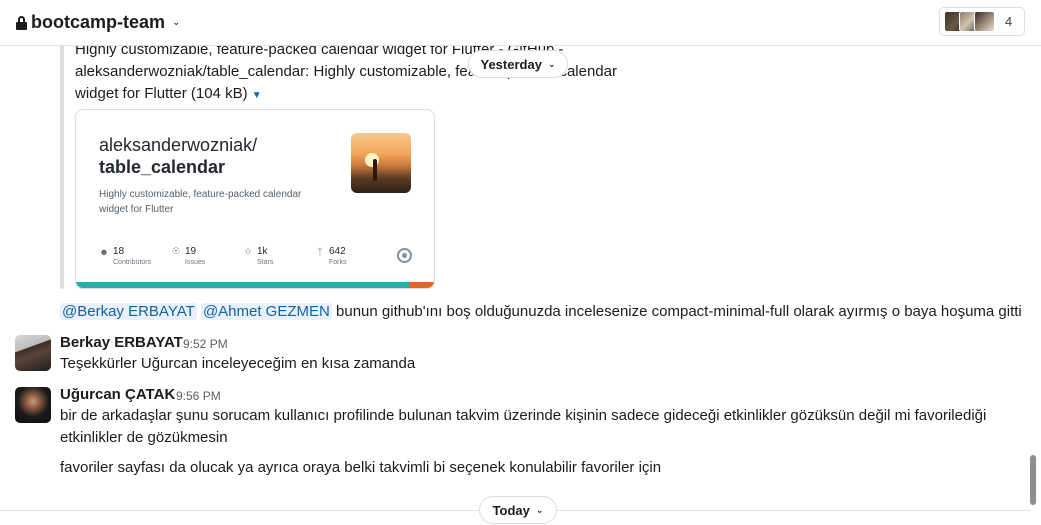 The height and width of the screenshot is (525, 1041). What do you see at coordinates (207, 256) in the screenshot?
I see `stat-issues: ☉ 19 Issues` at bounding box center [207, 256].